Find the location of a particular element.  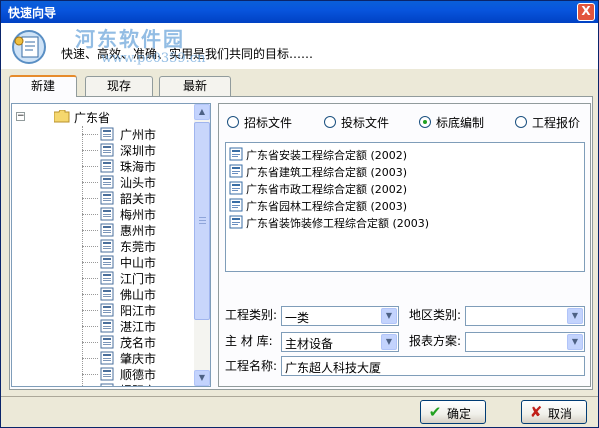

cancel-button: ✘ 取消 is located at coordinates (554, 412).